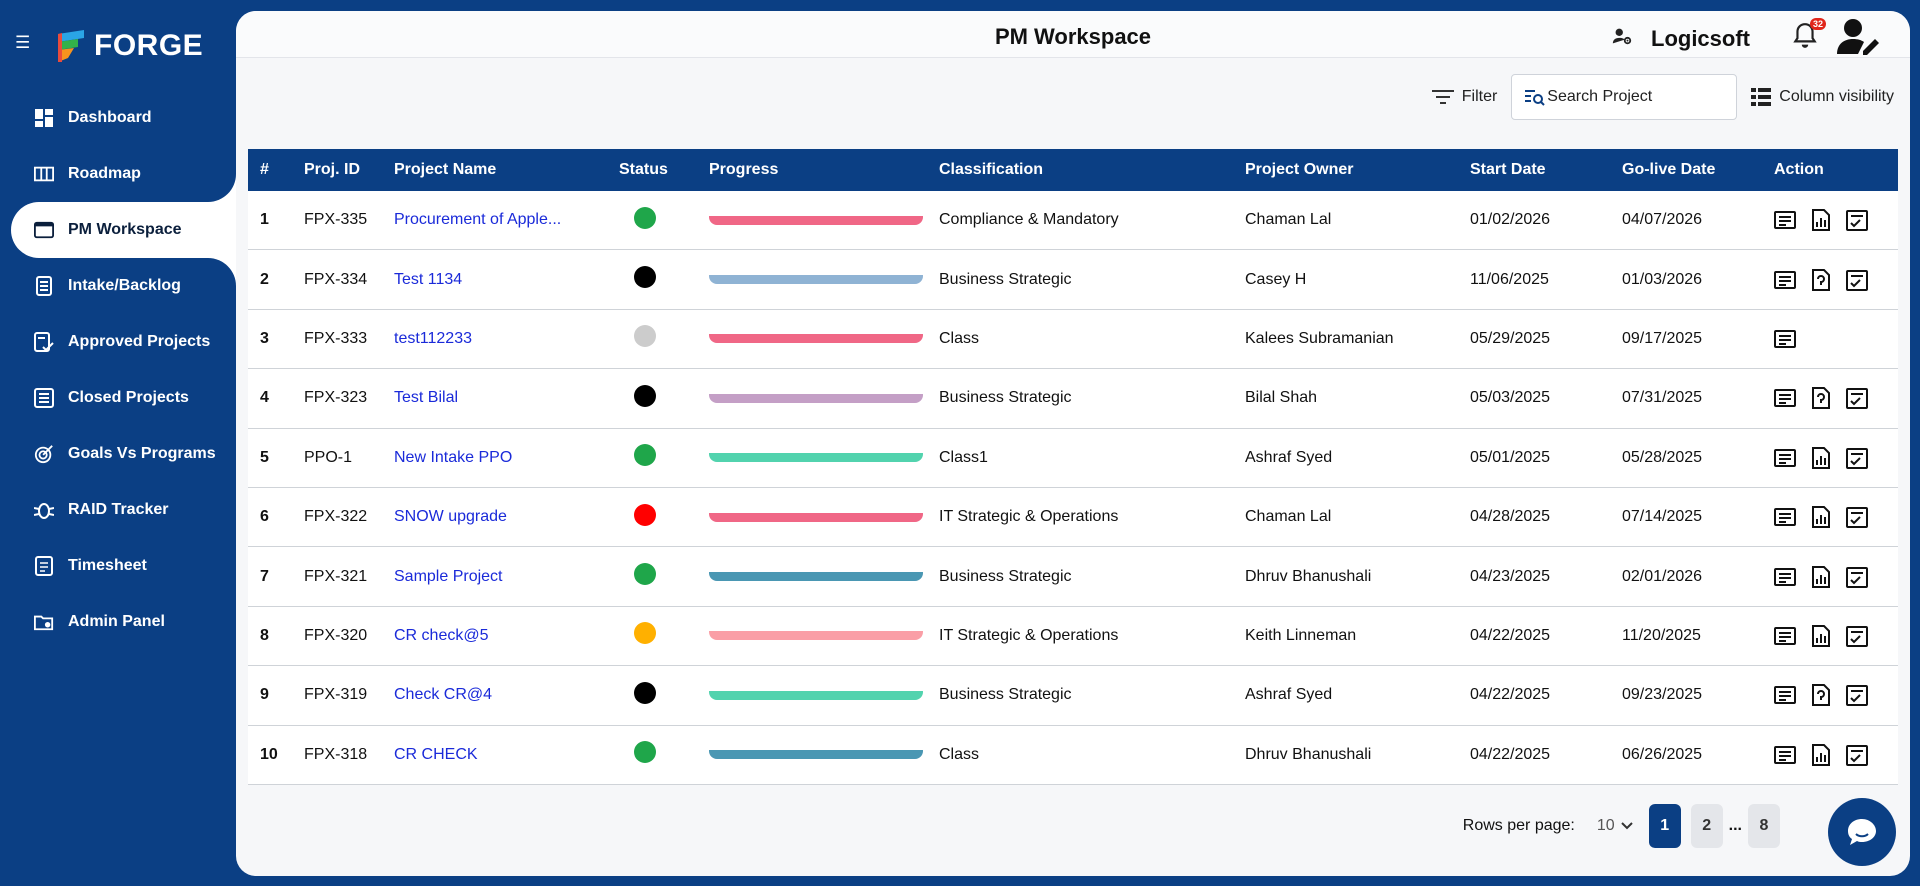 The image size is (1920, 886). I want to click on go-live-date: 04/07/2026, so click(1662, 220).